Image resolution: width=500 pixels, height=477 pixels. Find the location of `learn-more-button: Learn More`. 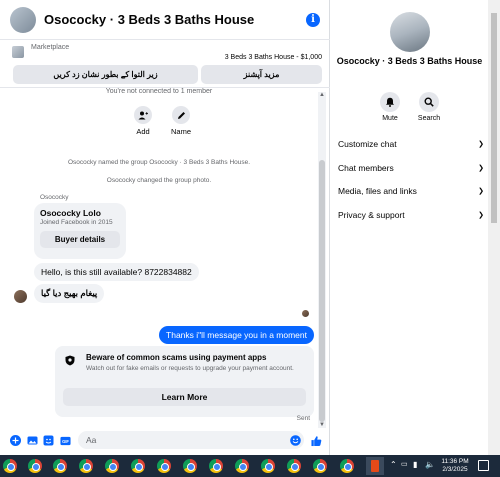

learn-more-button: Learn More is located at coordinates (184, 397).